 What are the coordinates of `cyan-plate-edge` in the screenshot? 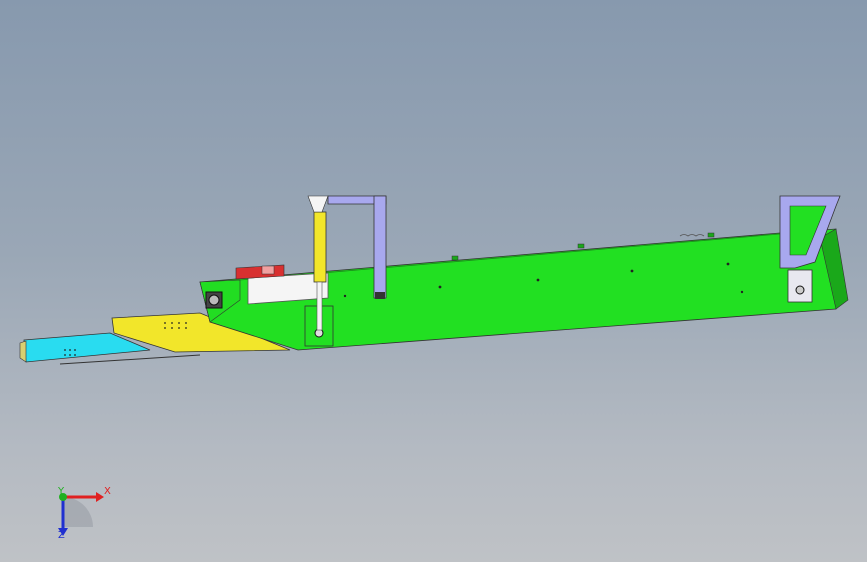 It's located at (23, 351).